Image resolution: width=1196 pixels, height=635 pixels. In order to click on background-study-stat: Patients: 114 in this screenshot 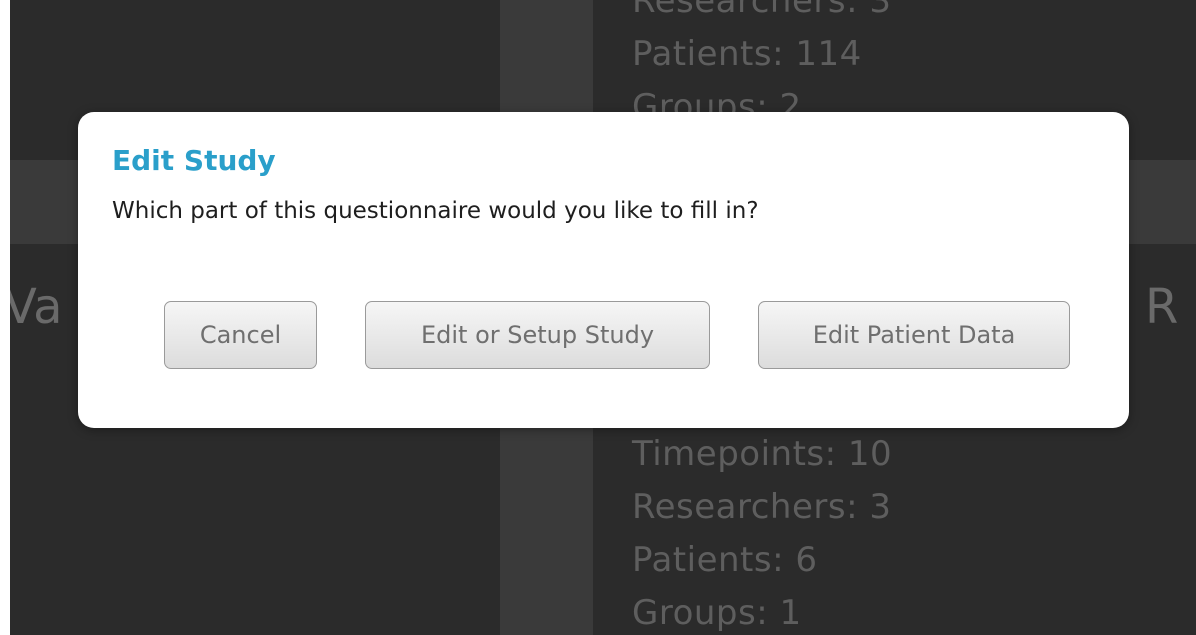, I will do `click(747, 54)`.